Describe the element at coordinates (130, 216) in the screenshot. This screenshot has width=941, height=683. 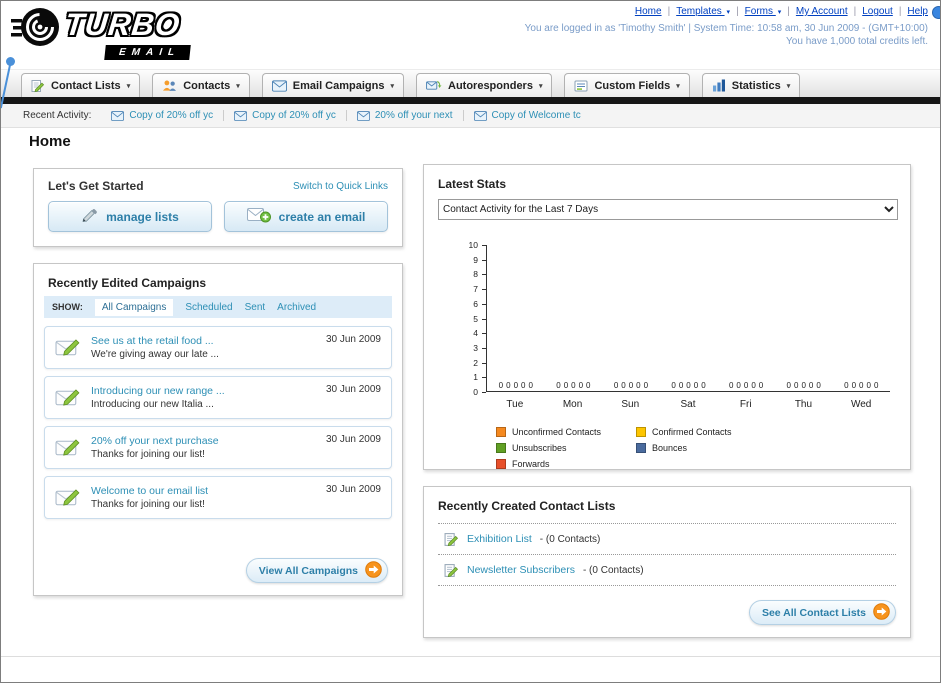
I see `manage-lists-button: manage lists` at that location.